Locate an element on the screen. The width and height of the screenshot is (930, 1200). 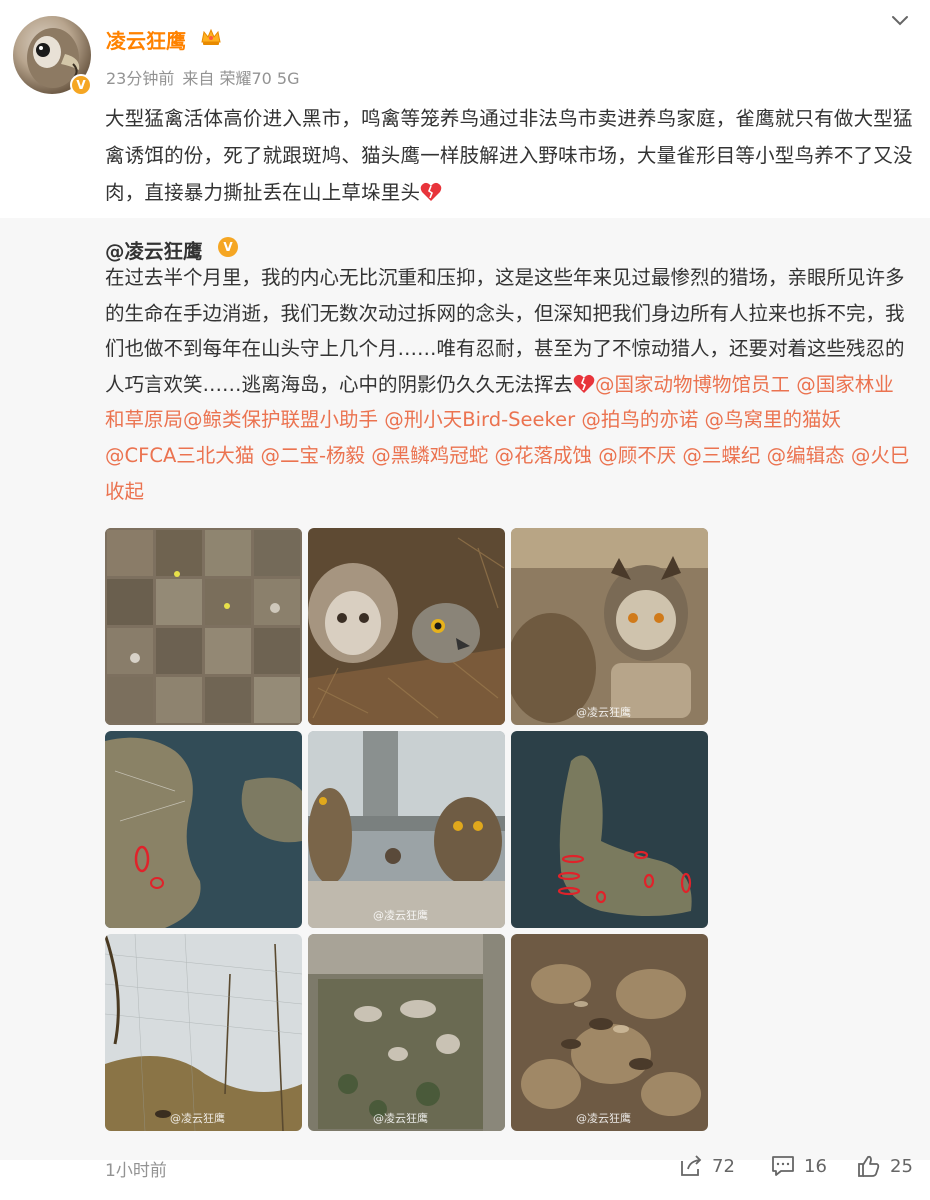
photo-owls-on-pine-needles is located at coordinates (406, 626).